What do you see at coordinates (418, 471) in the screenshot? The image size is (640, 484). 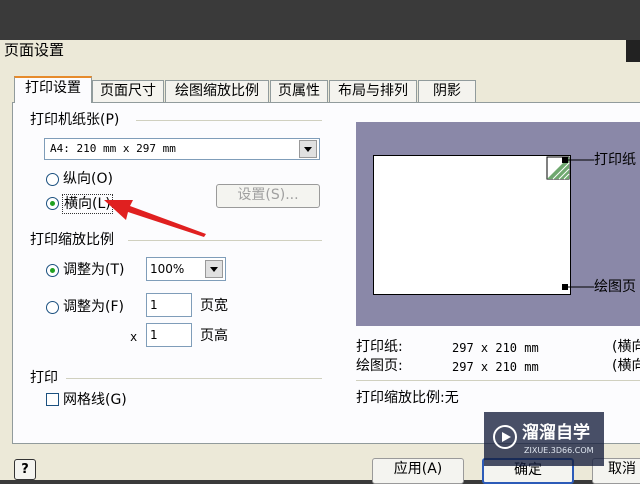 I see `apply-button: 应用(A)` at bounding box center [418, 471].